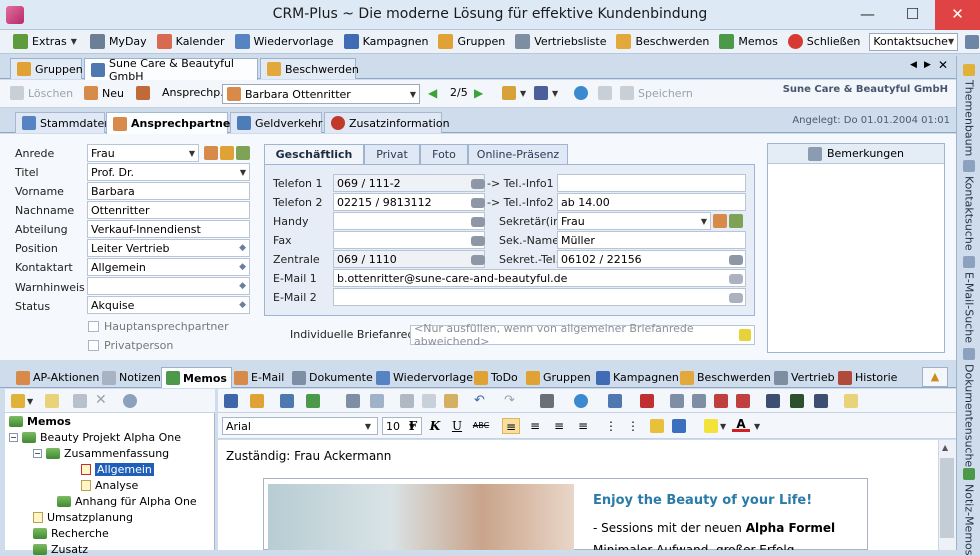 This screenshot has width=980, height=556. What do you see at coordinates (515, 93) in the screenshot?
I see `sort-button: ▼` at bounding box center [515, 93].